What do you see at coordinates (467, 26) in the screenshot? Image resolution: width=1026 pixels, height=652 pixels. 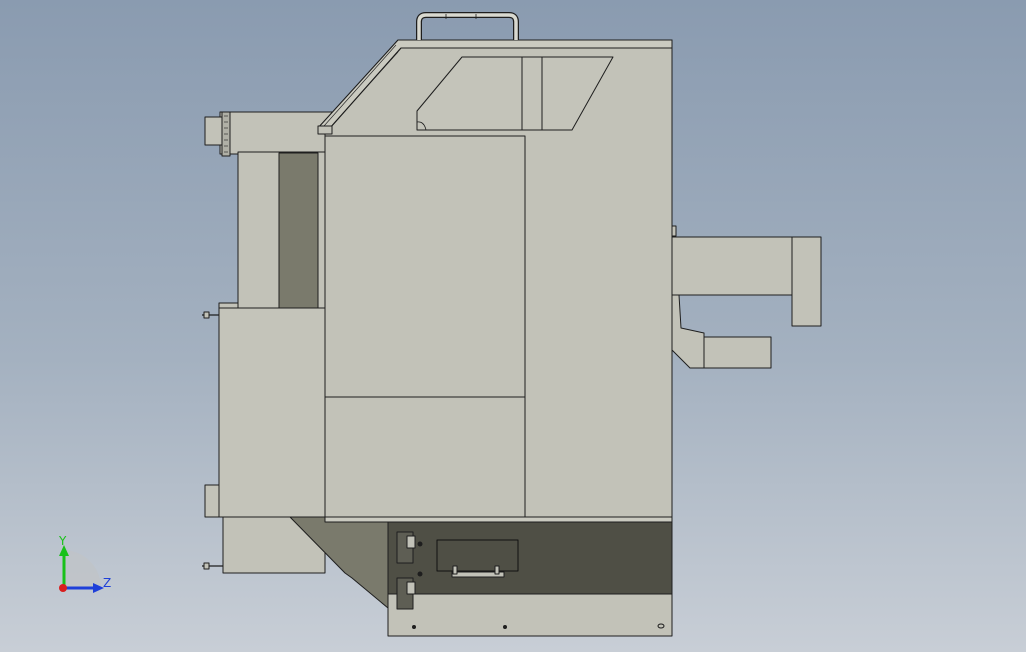 I see `top-handle` at bounding box center [467, 26].